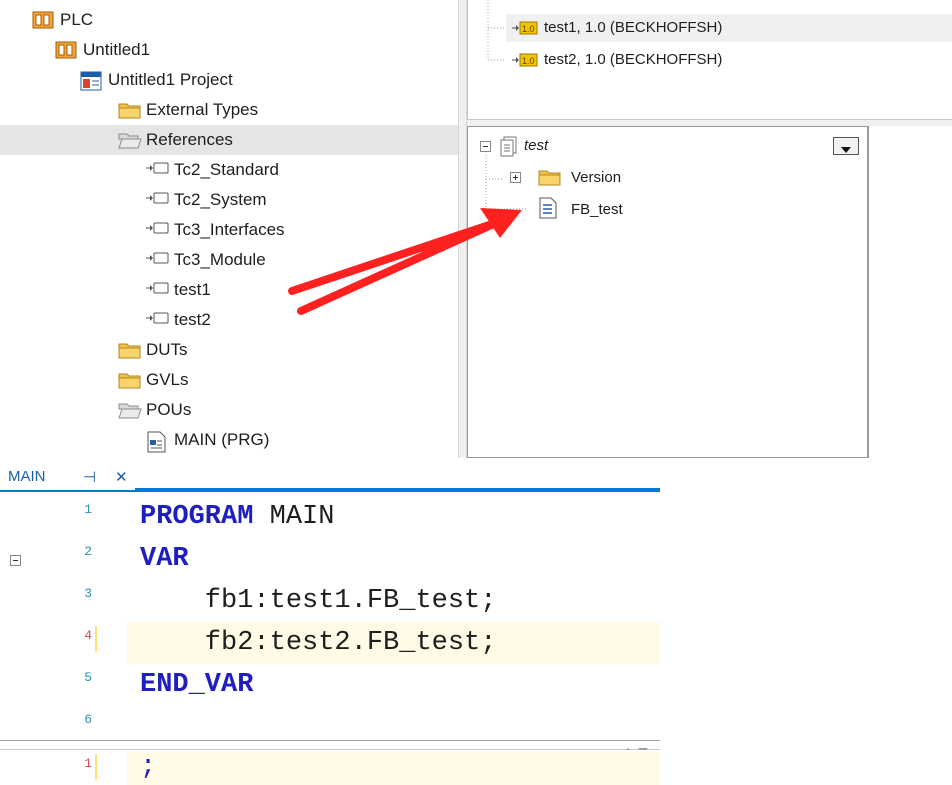 Image resolution: width=952 pixels, height=785 pixels. What do you see at coordinates (67, 476) in the screenshot?
I see `tab-main: MAIN ⊣ ✕` at bounding box center [67, 476].